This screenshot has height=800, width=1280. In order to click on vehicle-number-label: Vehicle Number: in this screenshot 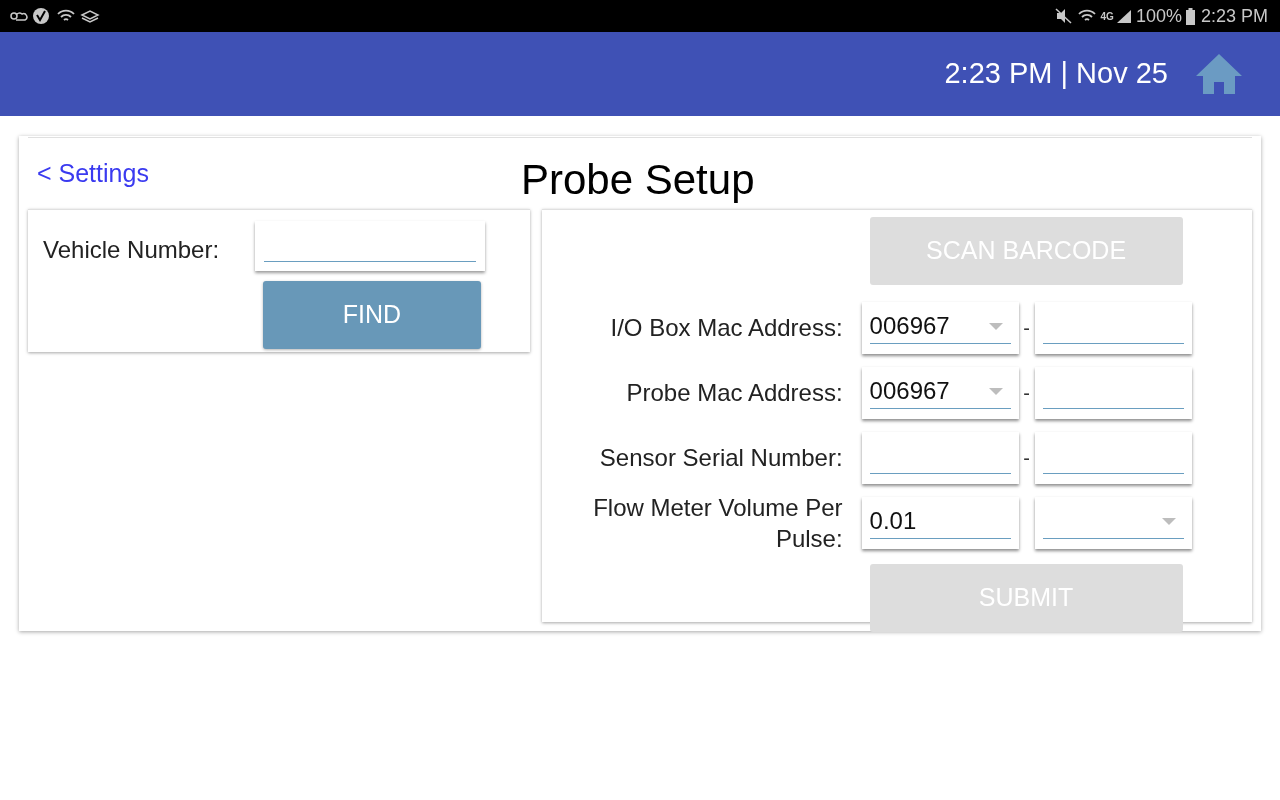, I will do `click(131, 250)`.